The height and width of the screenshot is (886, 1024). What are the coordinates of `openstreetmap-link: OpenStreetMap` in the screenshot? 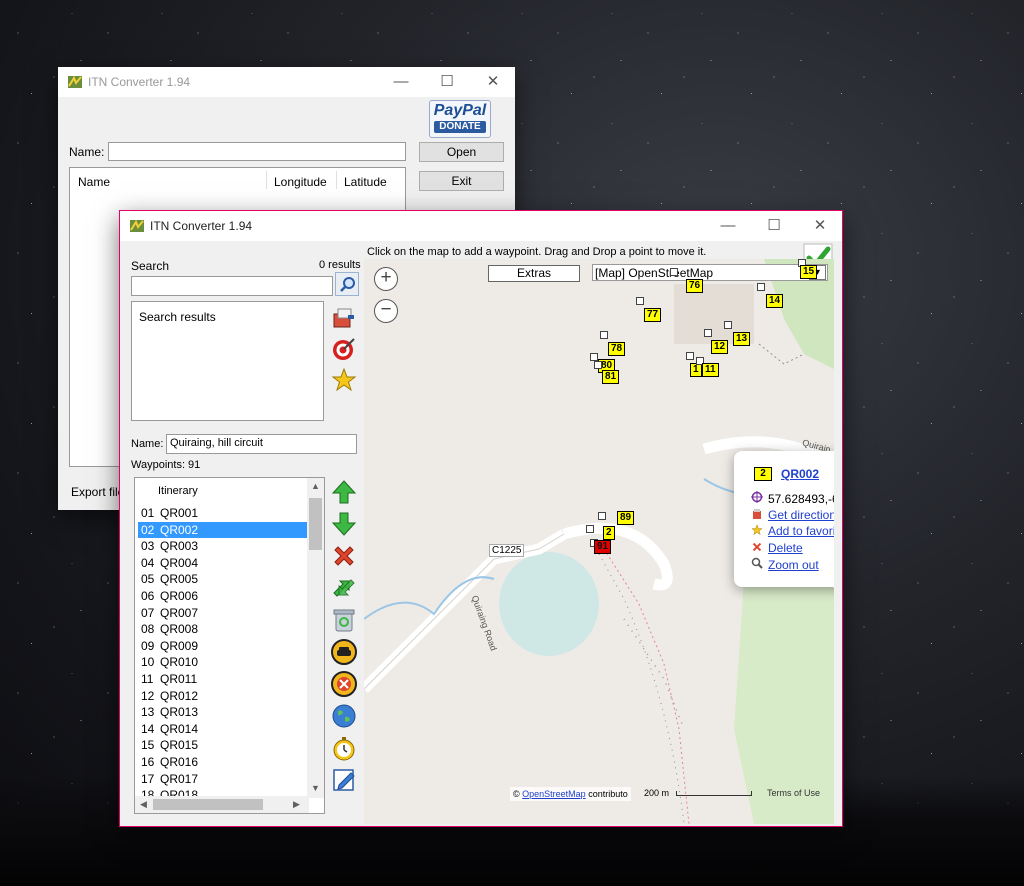 It's located at (554, 794).